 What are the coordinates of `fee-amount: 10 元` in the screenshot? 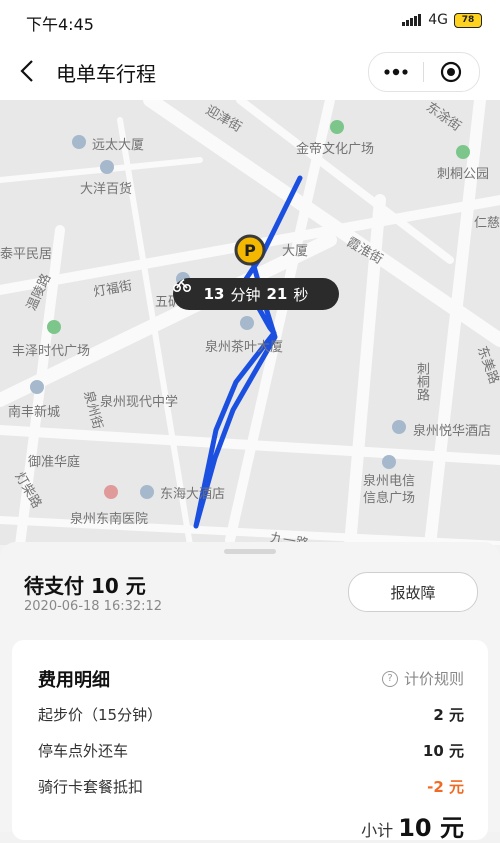 It's located at (443, 751).